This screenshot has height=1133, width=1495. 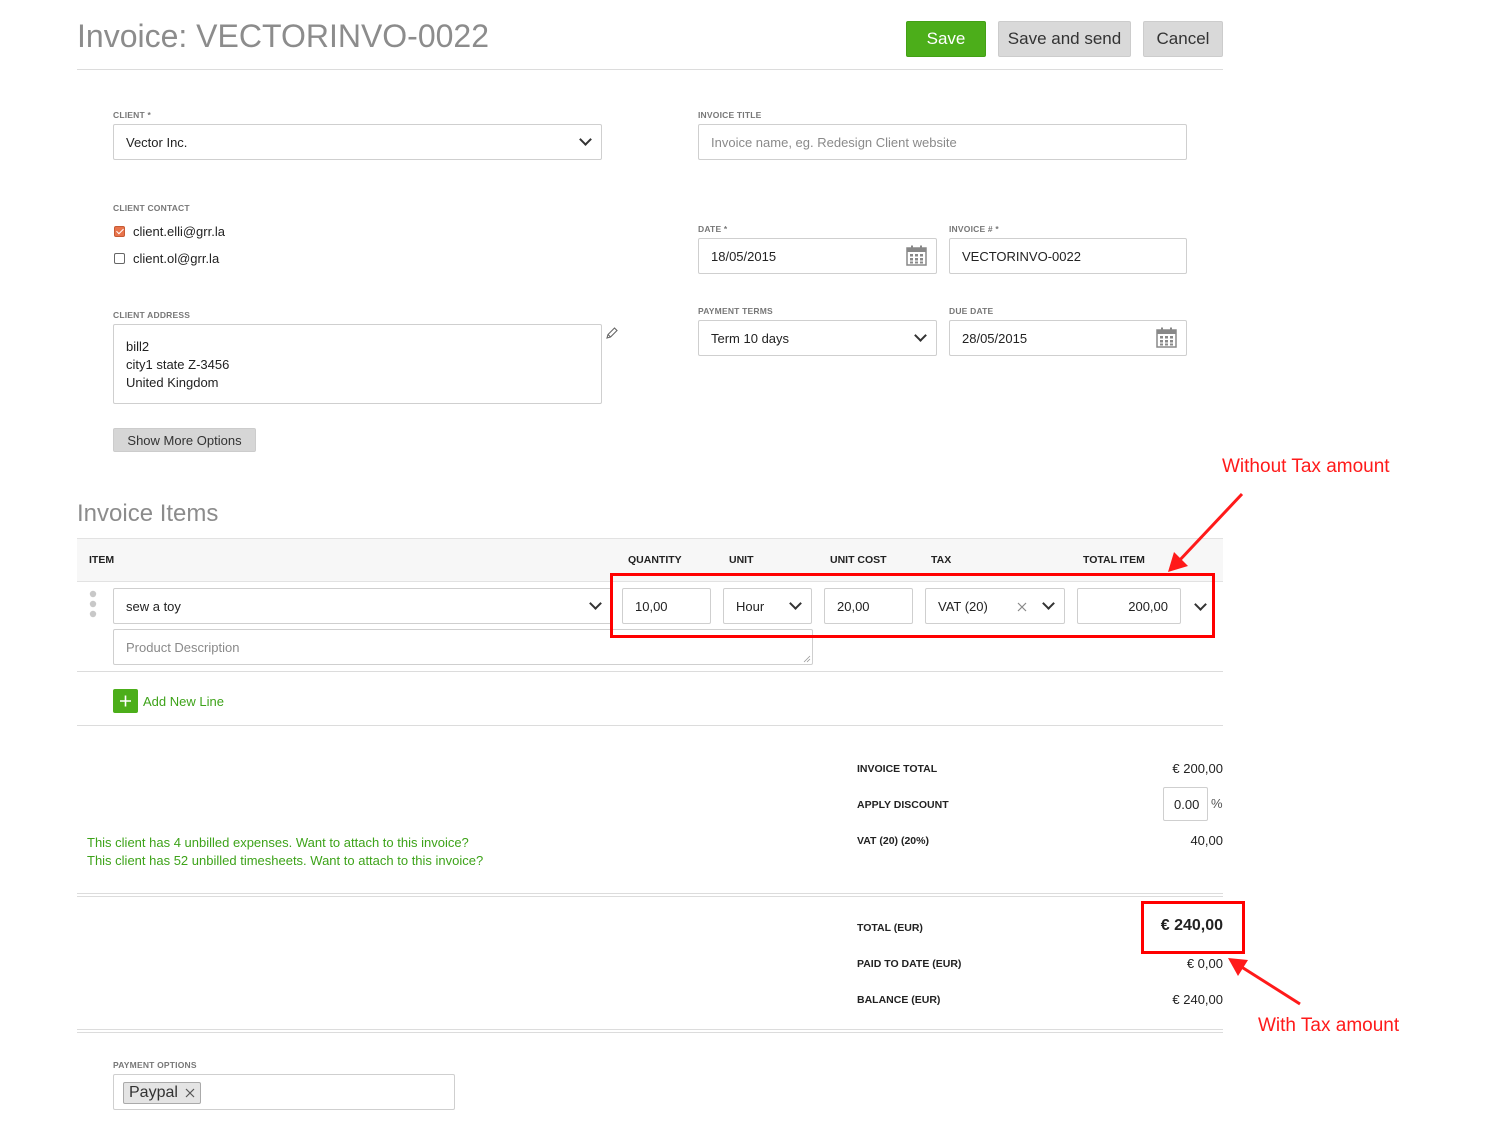 What do you see at coordinates (650, 671) in the screenshot?
I see `items-divider` at bounding box center [650, 671].